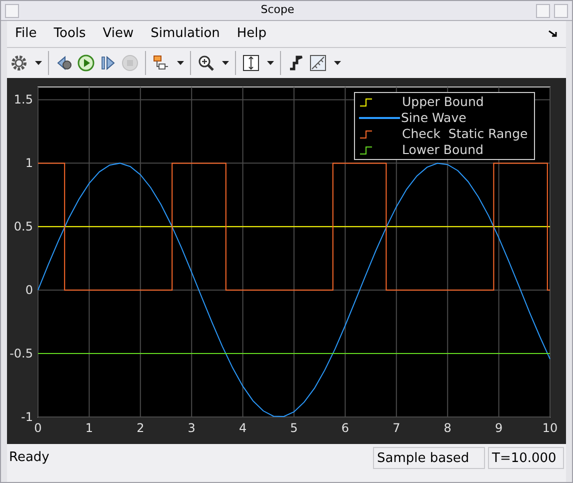 This screenshot has height=483, width=573. What do you see at coordinates (396, 428) in the screenshot?
I see `x-tick-label: 7` at bounding box center [396, 428].